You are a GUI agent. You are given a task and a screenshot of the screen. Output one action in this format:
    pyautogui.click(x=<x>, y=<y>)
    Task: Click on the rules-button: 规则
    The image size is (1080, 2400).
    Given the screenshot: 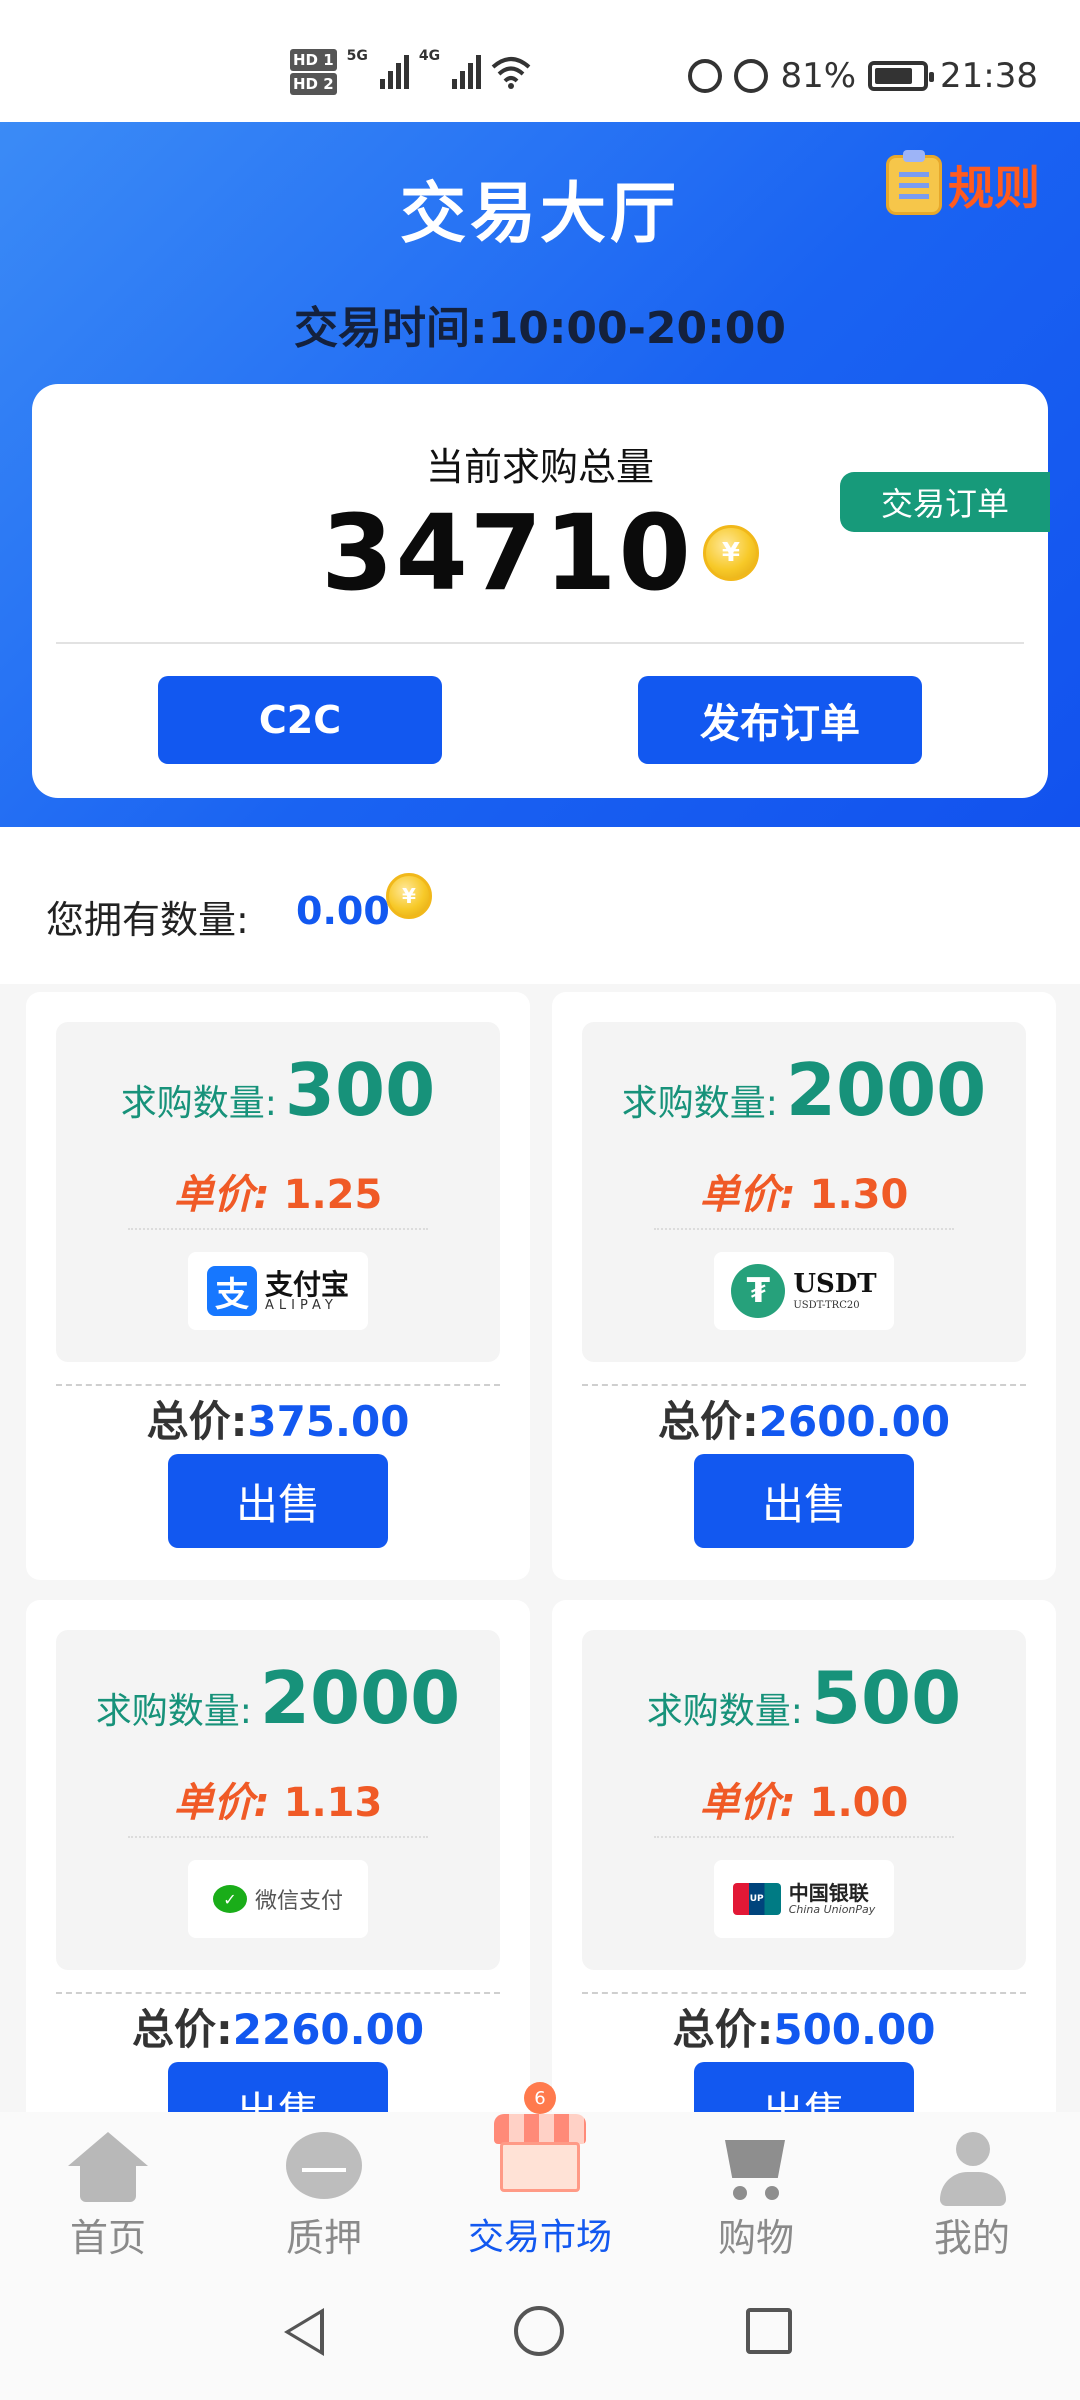 What is the action you would take?
    pyautogui.click(x=963, y=184)
    